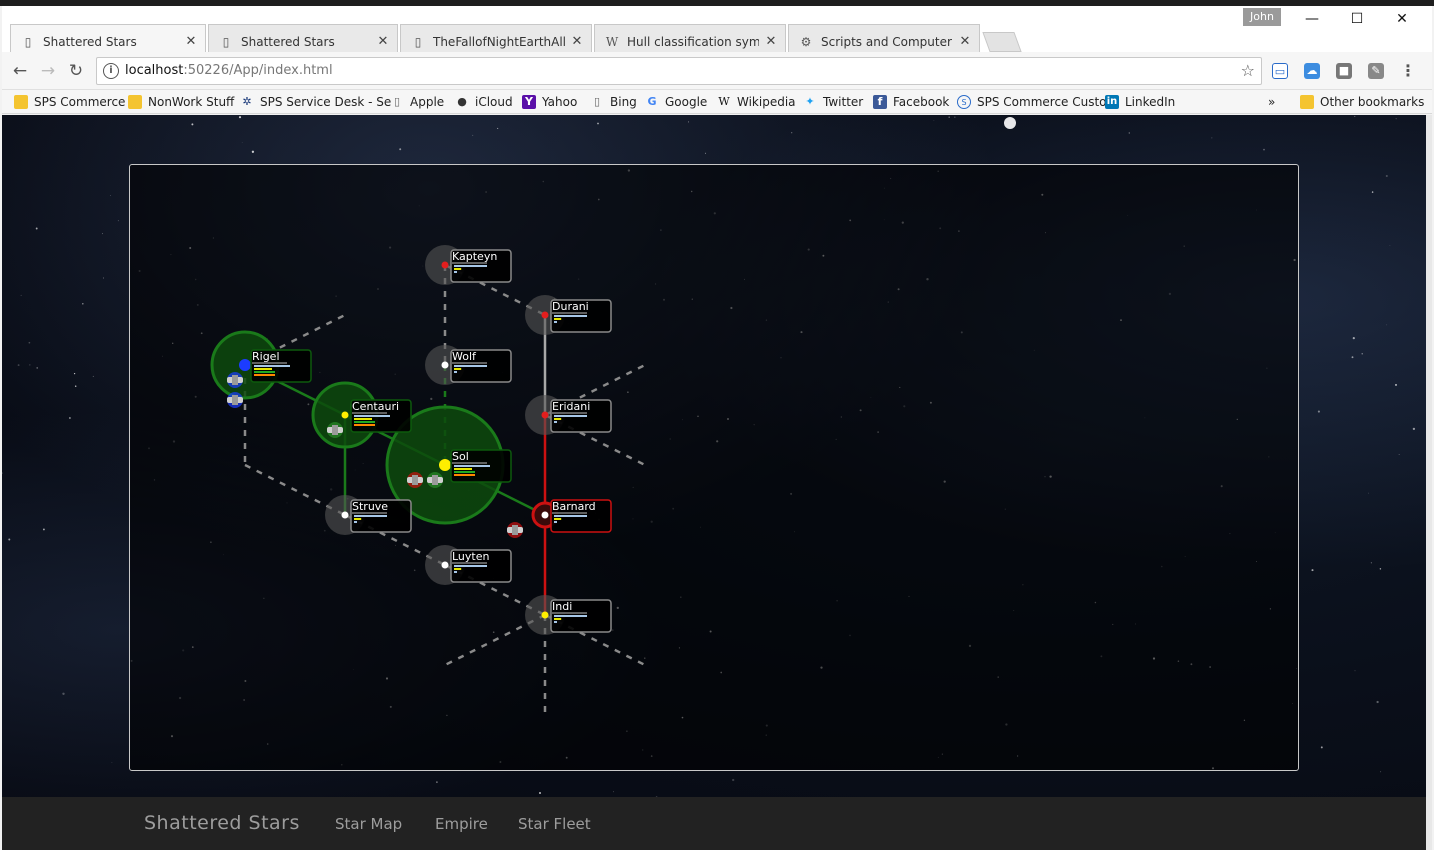 The height and width of the screenshot is (850, 1434). Describe the element at coordinates (48, 71) in the screenshot. I see `forward-arrow-icon: →` at that location.